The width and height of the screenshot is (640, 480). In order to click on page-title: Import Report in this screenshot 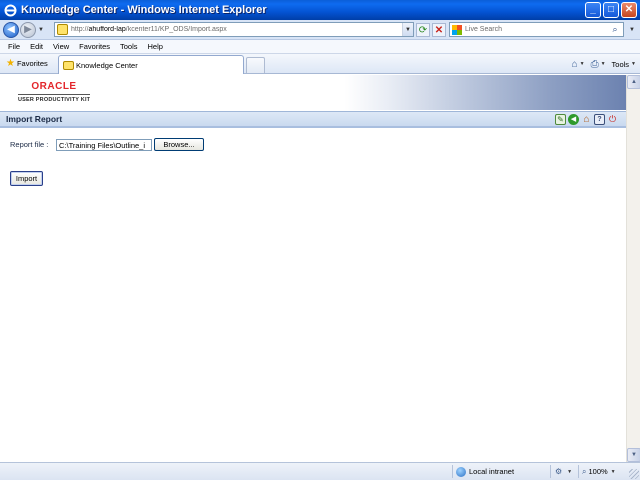, I will do `click(34, 119)`.